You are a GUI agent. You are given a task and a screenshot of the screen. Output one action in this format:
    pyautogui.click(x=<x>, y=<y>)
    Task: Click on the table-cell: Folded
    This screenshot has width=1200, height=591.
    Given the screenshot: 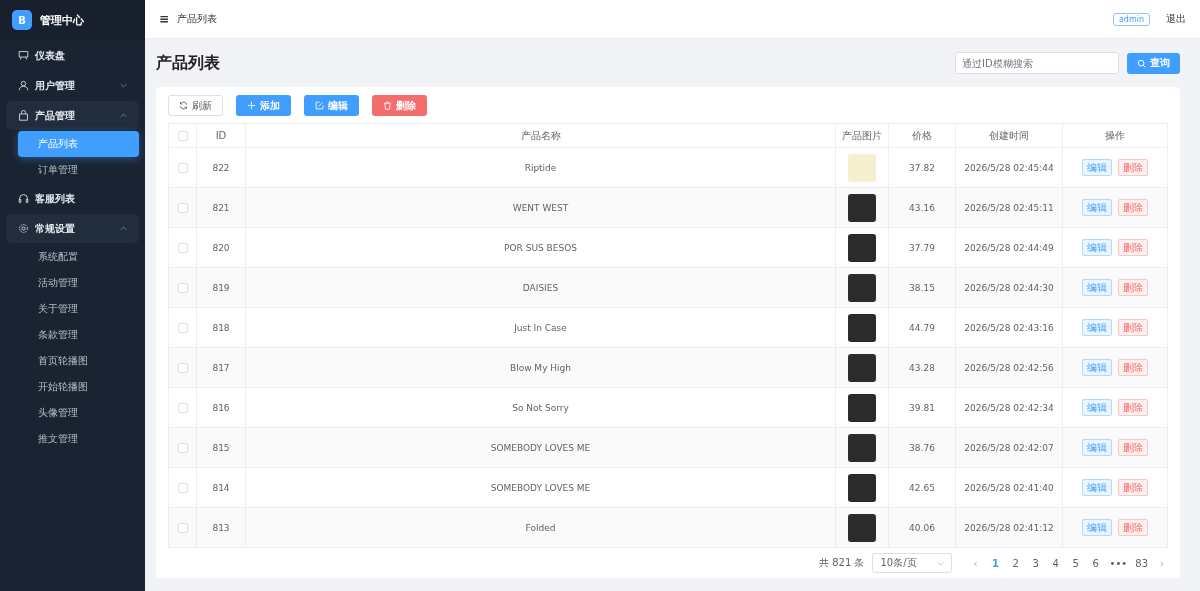 What is the action you would take?
    pyautogui.click(x=540, y=527)
    